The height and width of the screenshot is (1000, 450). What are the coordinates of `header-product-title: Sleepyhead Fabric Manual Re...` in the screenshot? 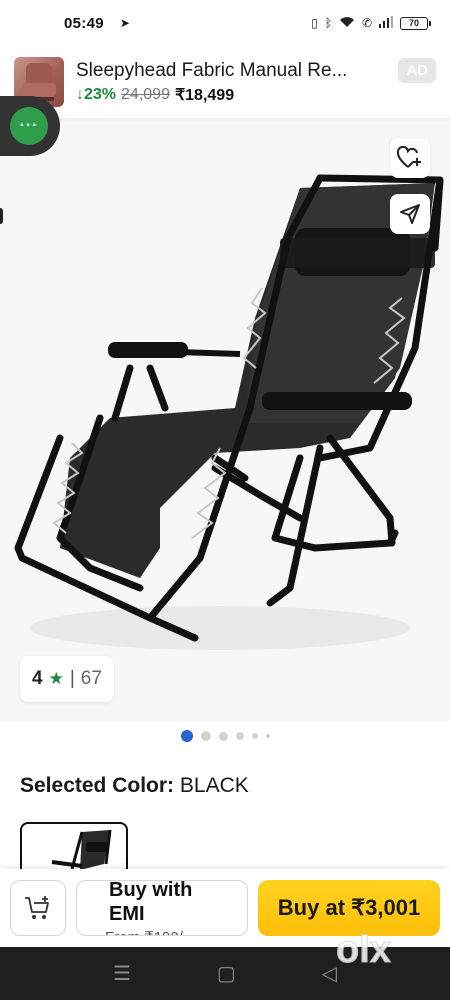 It's located at (212, 70).